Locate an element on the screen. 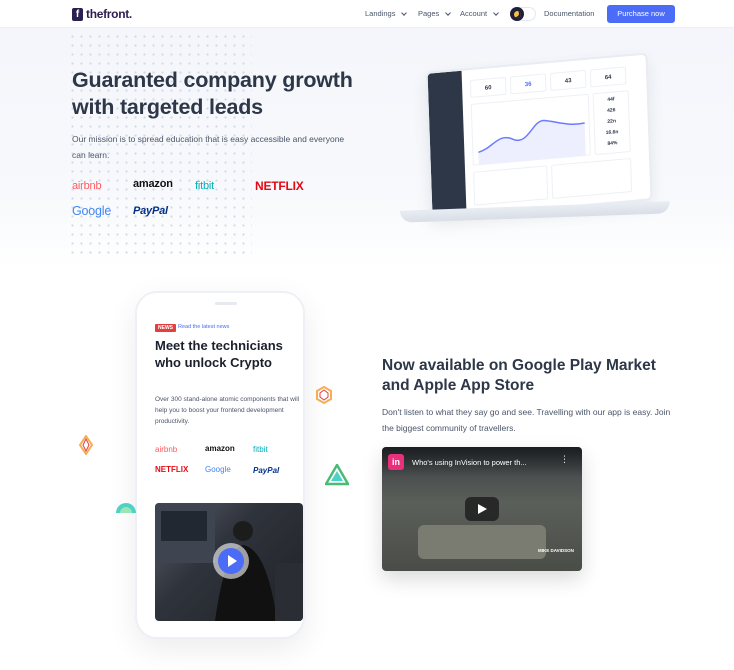 This screenshot has height=670, width=734. toggle-knob is located at coordinates (517, 14).